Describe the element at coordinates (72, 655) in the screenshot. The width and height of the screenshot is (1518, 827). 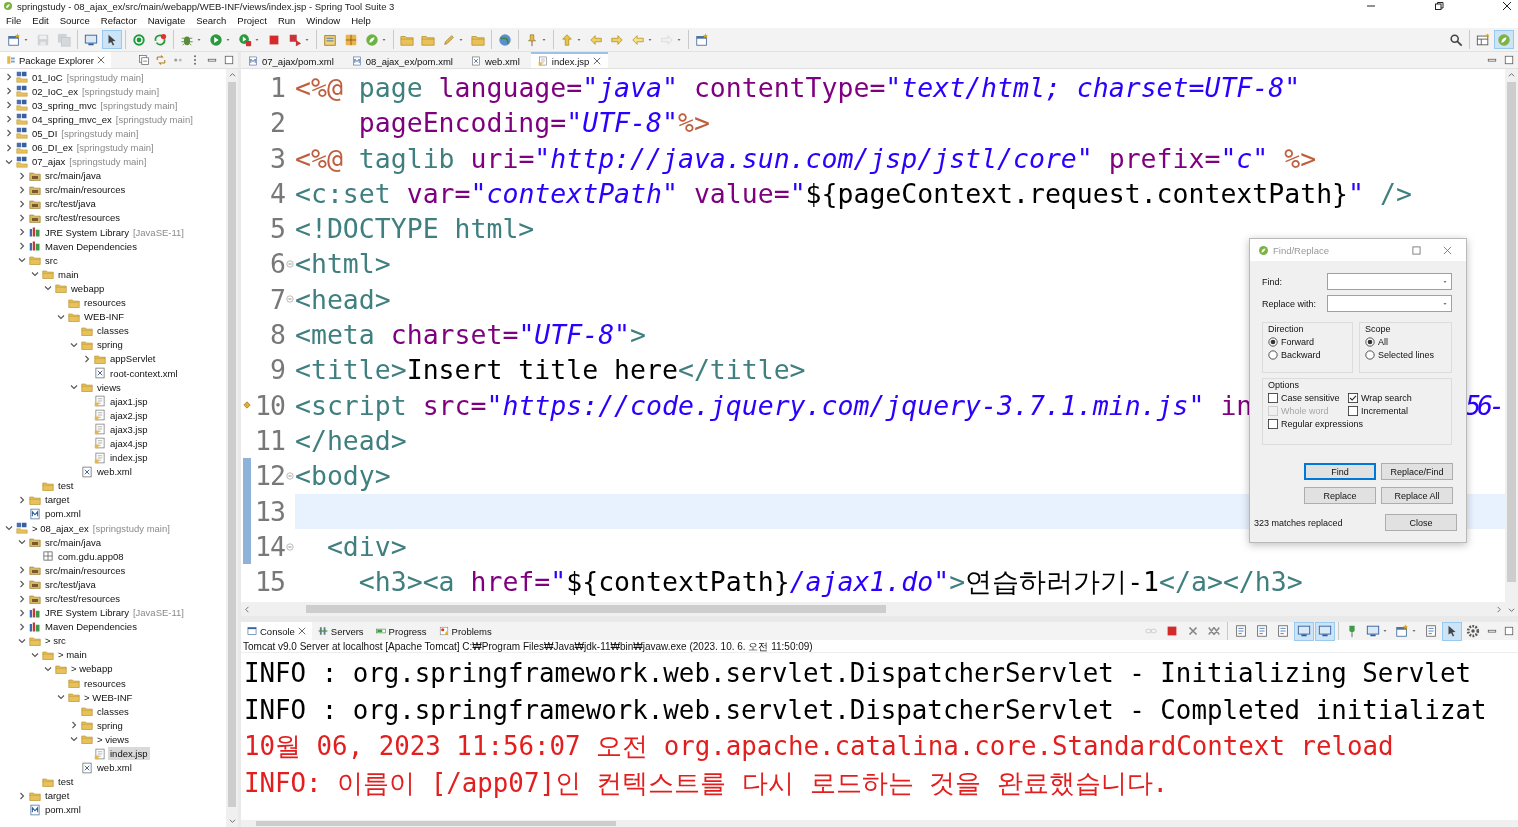
I see `tree-item: > main` at that location.